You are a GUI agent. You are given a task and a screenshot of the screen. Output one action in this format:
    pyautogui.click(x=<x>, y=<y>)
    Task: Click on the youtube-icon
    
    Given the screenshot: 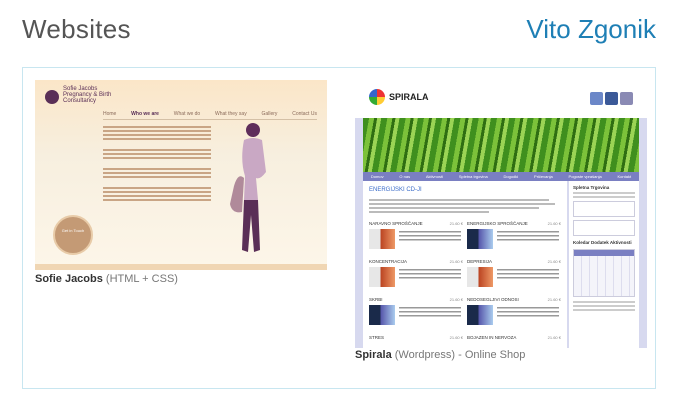 What is the action you would take?
    pyautogui.click(x=626, y=98)
    